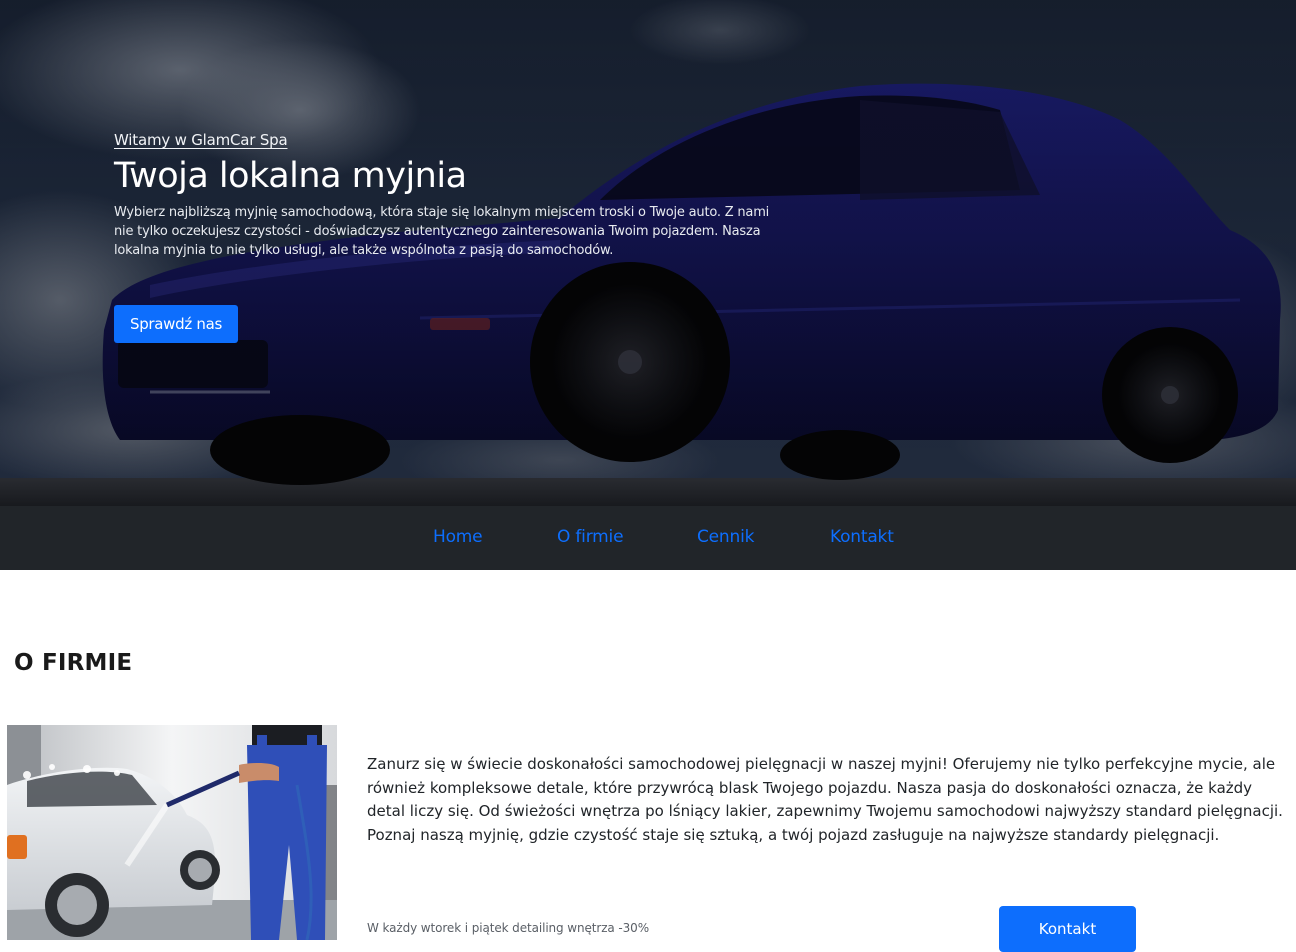 The width and height of the screenshot is (1296, 952). What do you see at coordinates (458, 537) in the screenshot?
I see `nav-item-home: Home` at bounding box center [458, 537].